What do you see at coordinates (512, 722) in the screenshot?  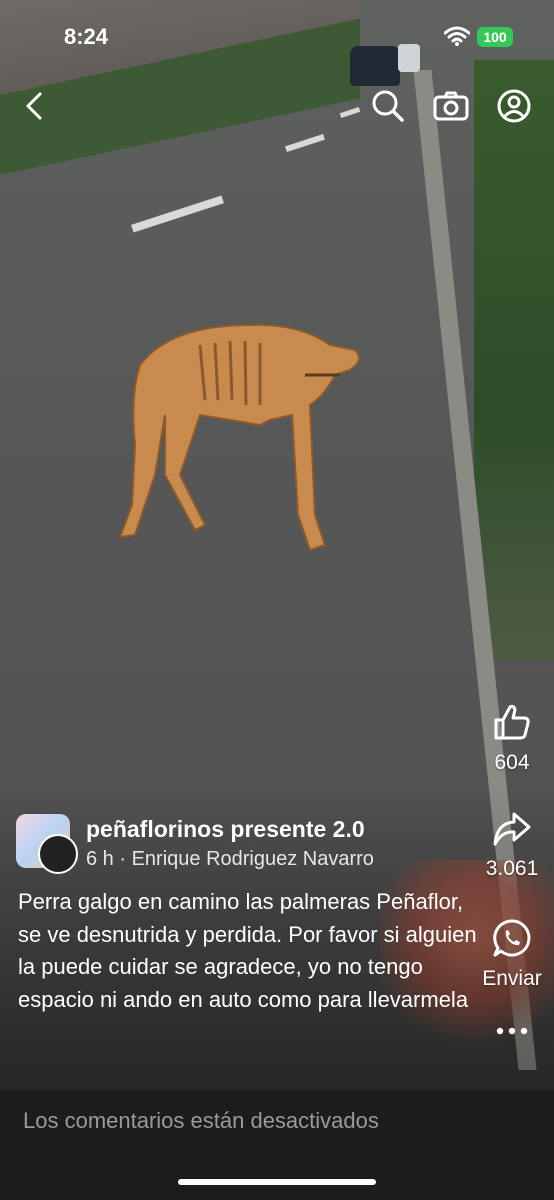 I see `thumbs-up-icon` at bounding box center [512, 722].